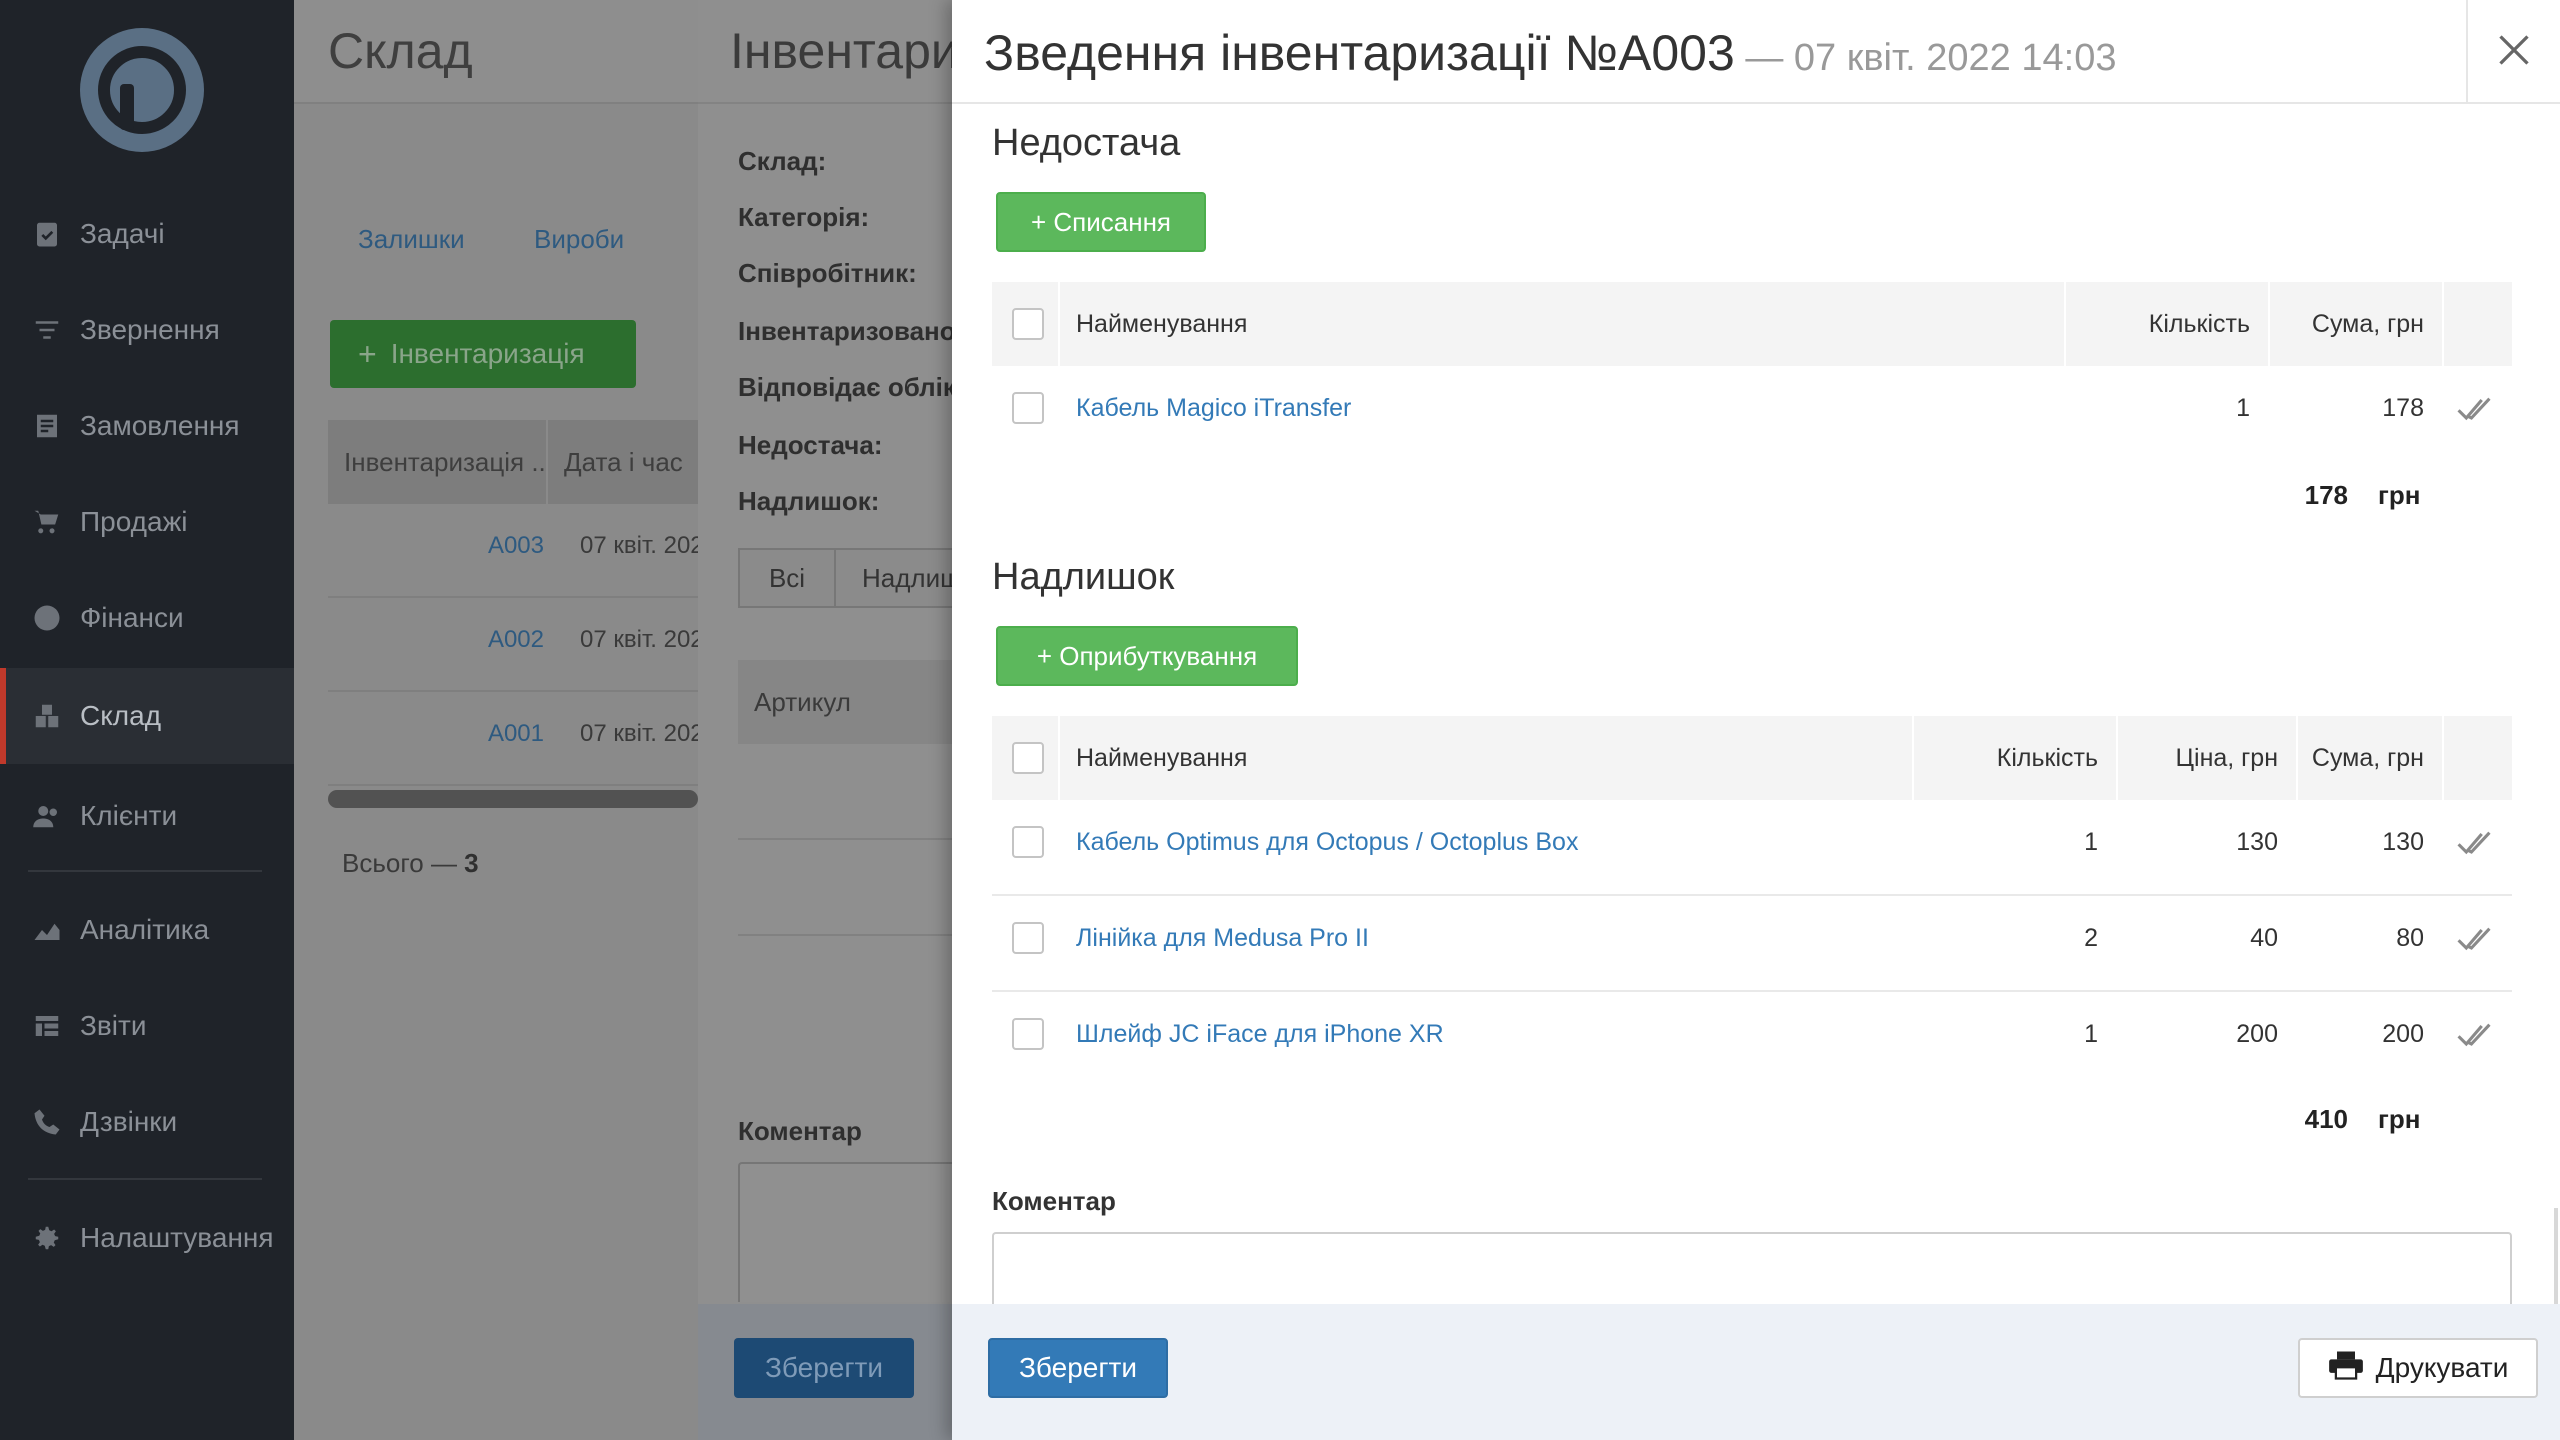 The height and width of the screenshot is (1440, 2560). I want to click on write-off-button: + Списання, so click(1101, 222).